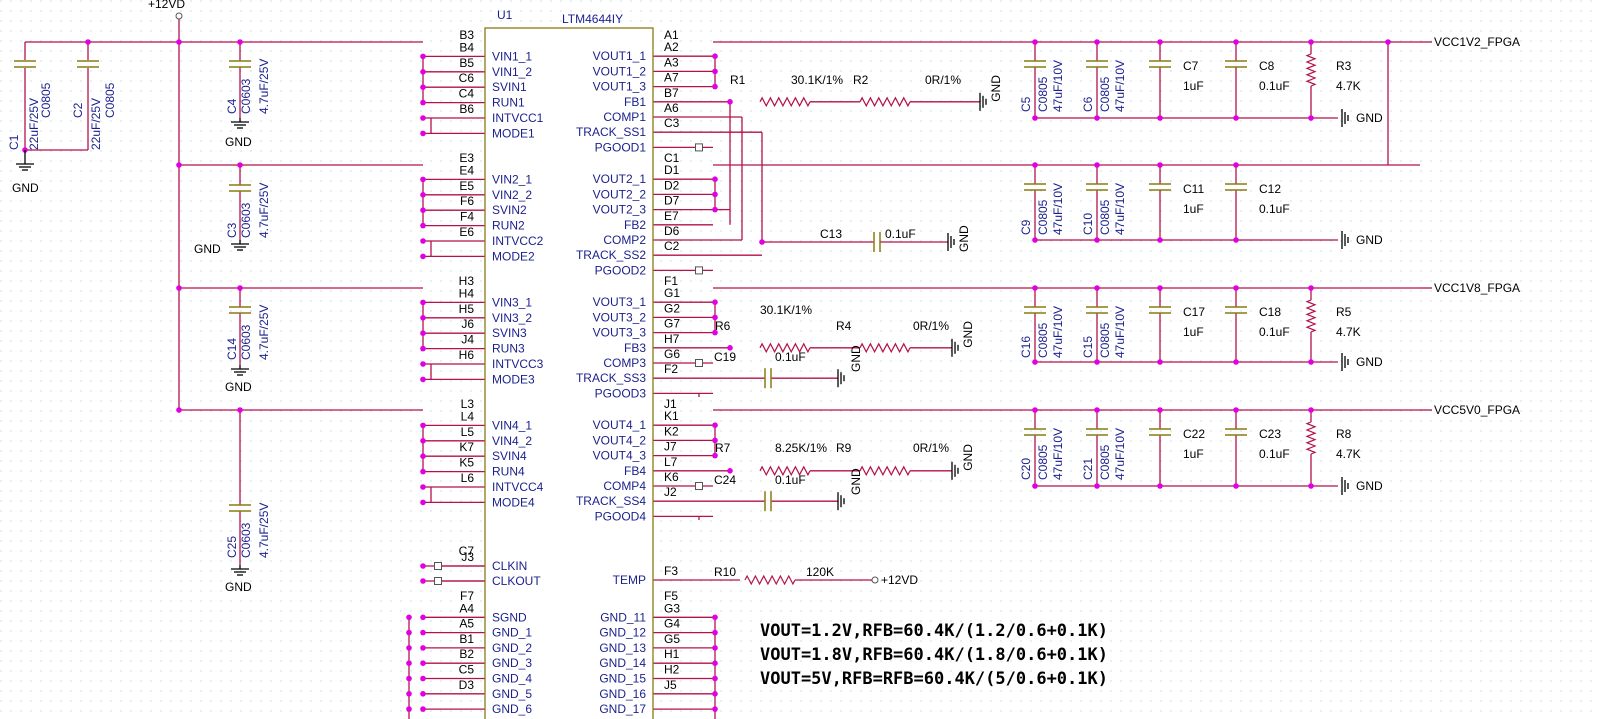 The image size is (1598, 719). I want to click on pin-name: FB3, so click(635, 348).